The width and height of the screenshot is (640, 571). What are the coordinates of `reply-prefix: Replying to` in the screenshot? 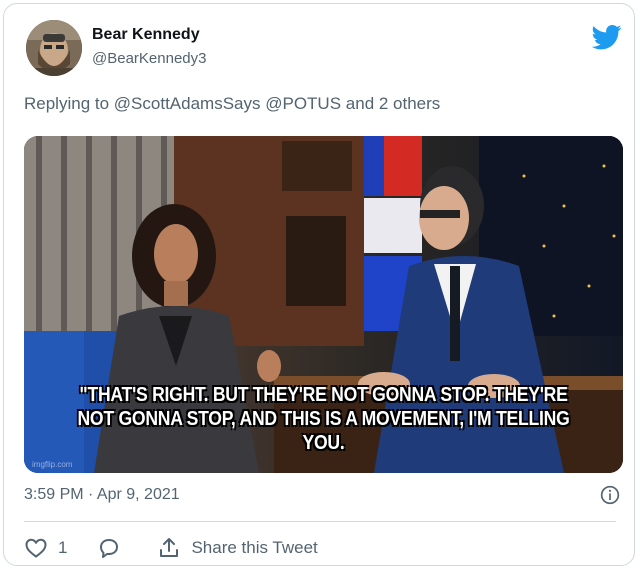 It's located at (67, 103).